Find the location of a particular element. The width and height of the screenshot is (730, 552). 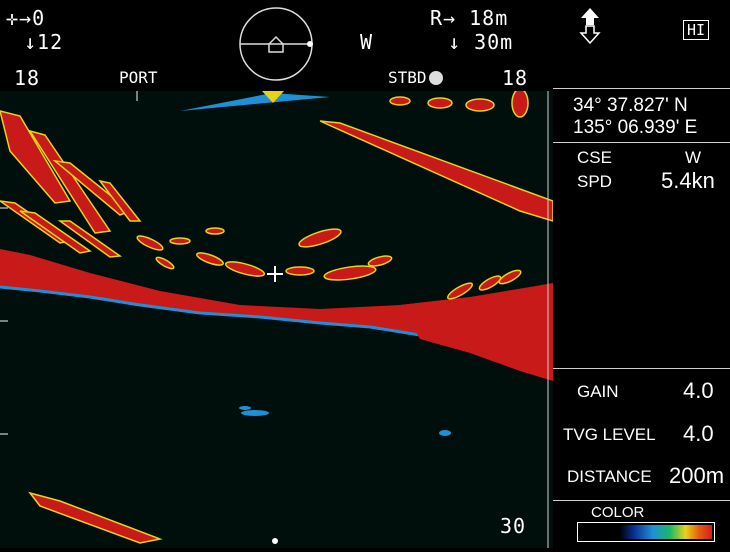

position-readout: 34° 37.827' N 135° 06.939' E is located at coordinates (635, 117).